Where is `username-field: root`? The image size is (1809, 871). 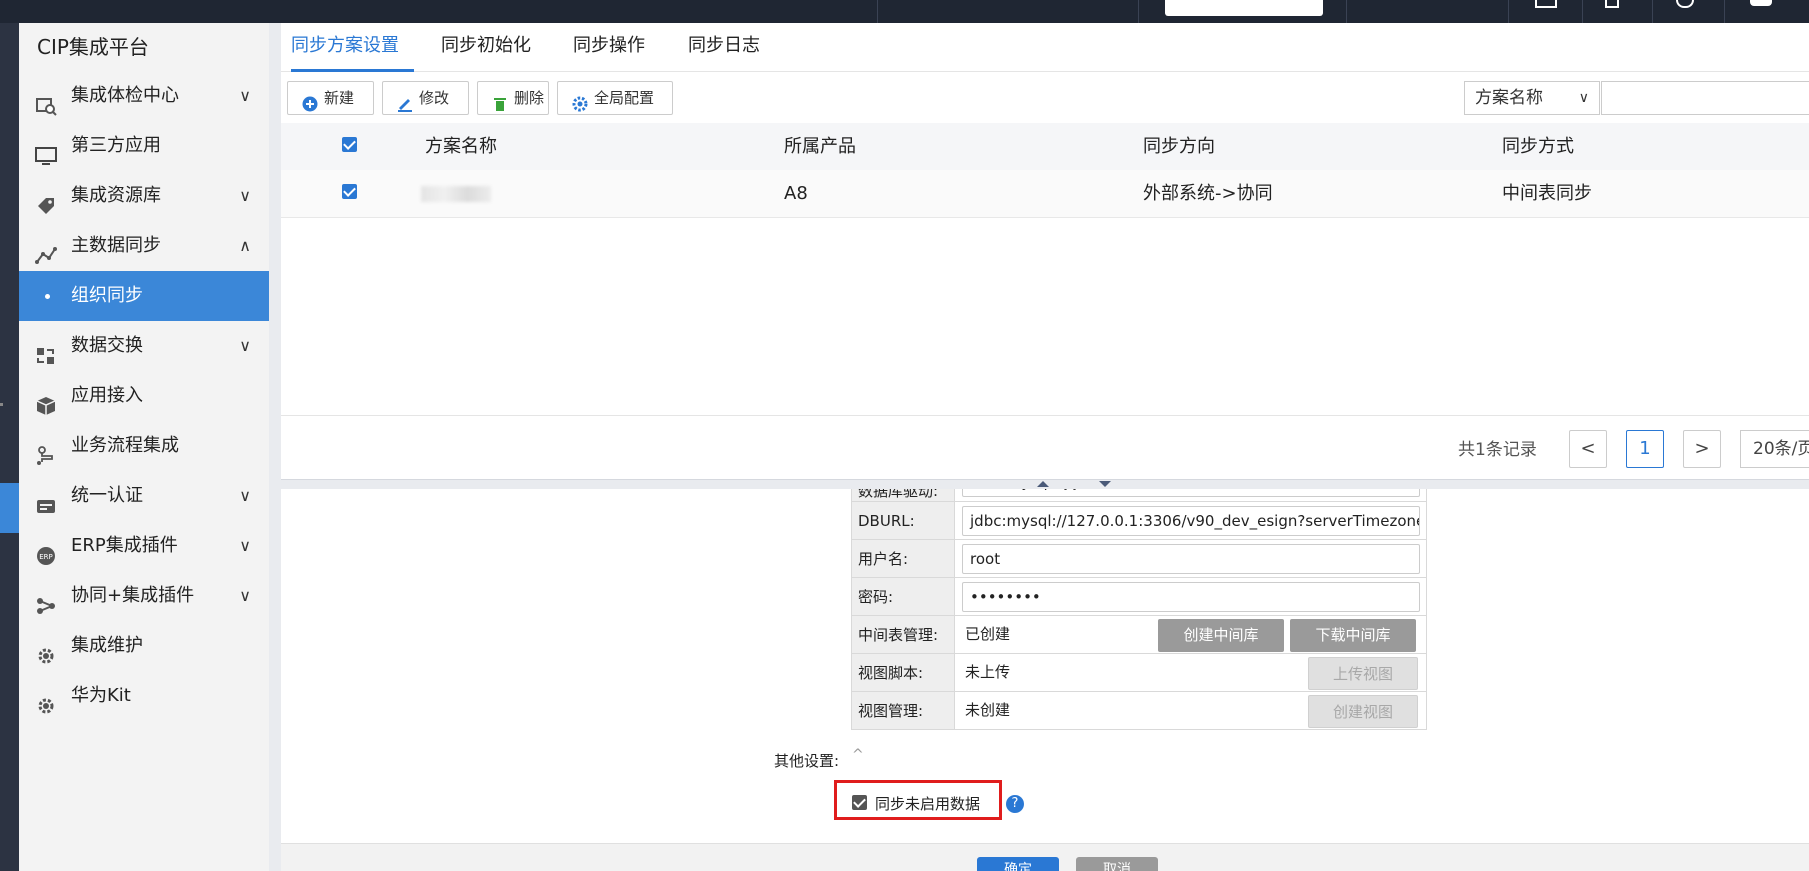
username-field: root is located at coordinates (1191, 559).